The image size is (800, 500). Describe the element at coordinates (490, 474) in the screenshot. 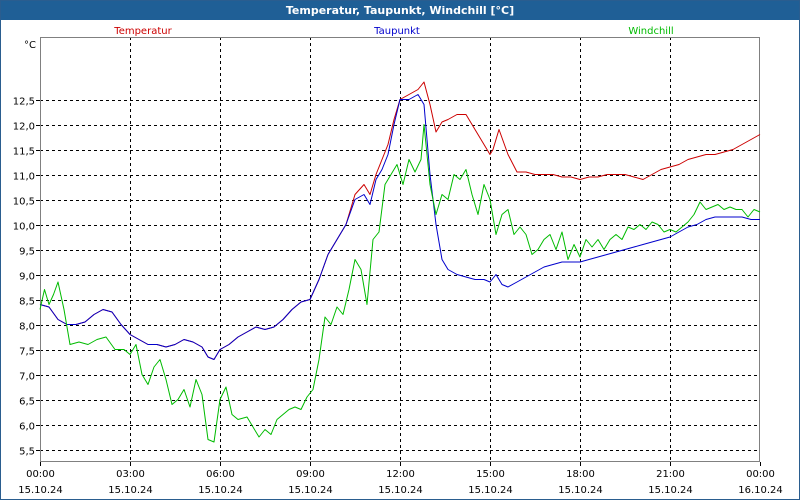

I see `x-tick-label-time: 15:00` at that location.